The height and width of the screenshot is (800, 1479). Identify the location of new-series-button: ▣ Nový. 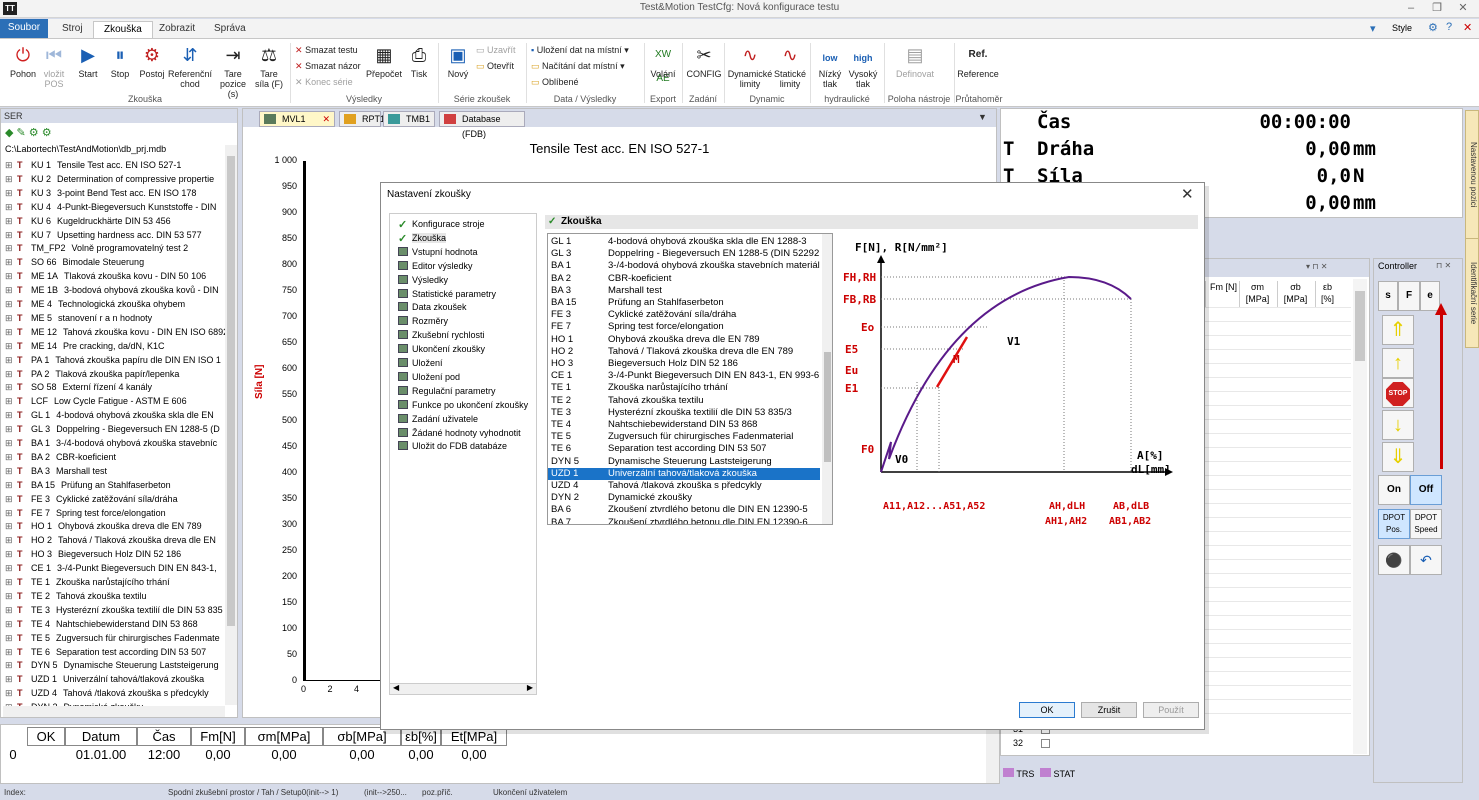
(458, 61).